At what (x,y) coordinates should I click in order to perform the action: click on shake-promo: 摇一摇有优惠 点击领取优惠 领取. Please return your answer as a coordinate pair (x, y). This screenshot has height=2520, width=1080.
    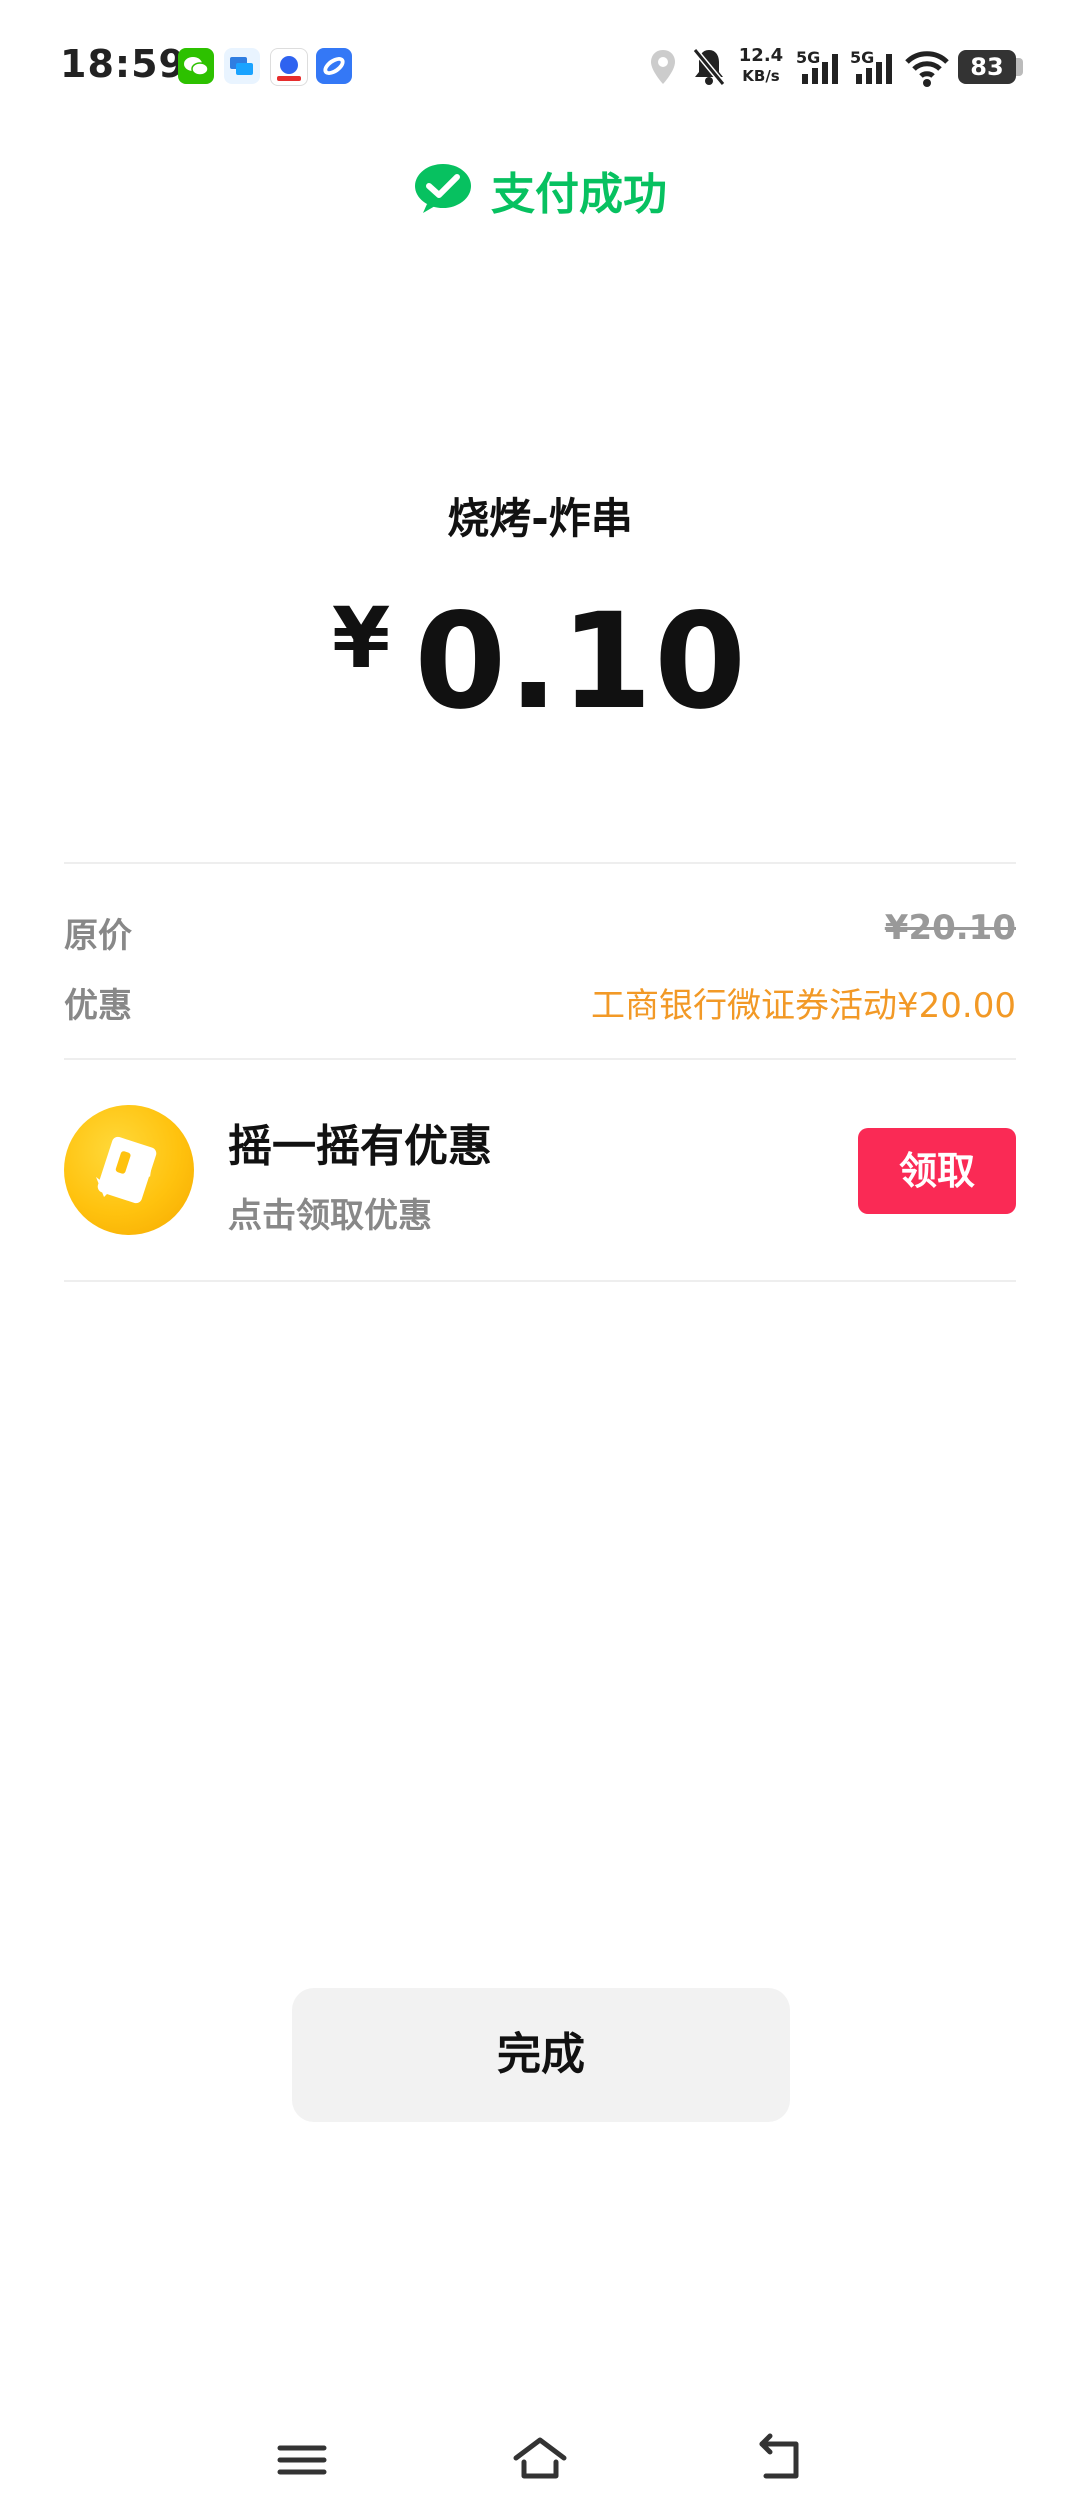
    Looking at the image, I should click on (540, 1170).